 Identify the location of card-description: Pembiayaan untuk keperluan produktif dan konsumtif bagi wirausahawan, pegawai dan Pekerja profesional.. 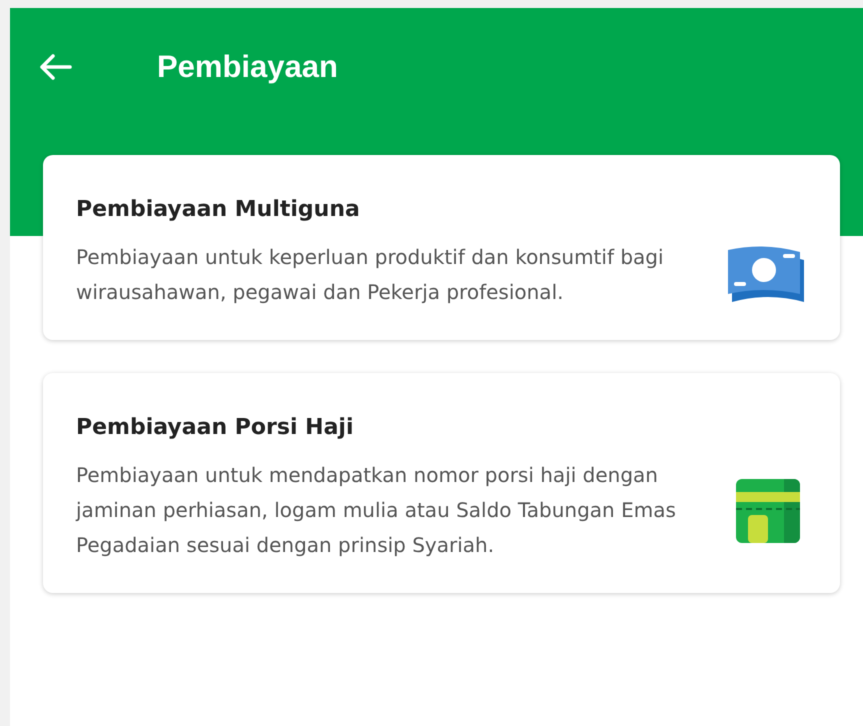
(370, 275).